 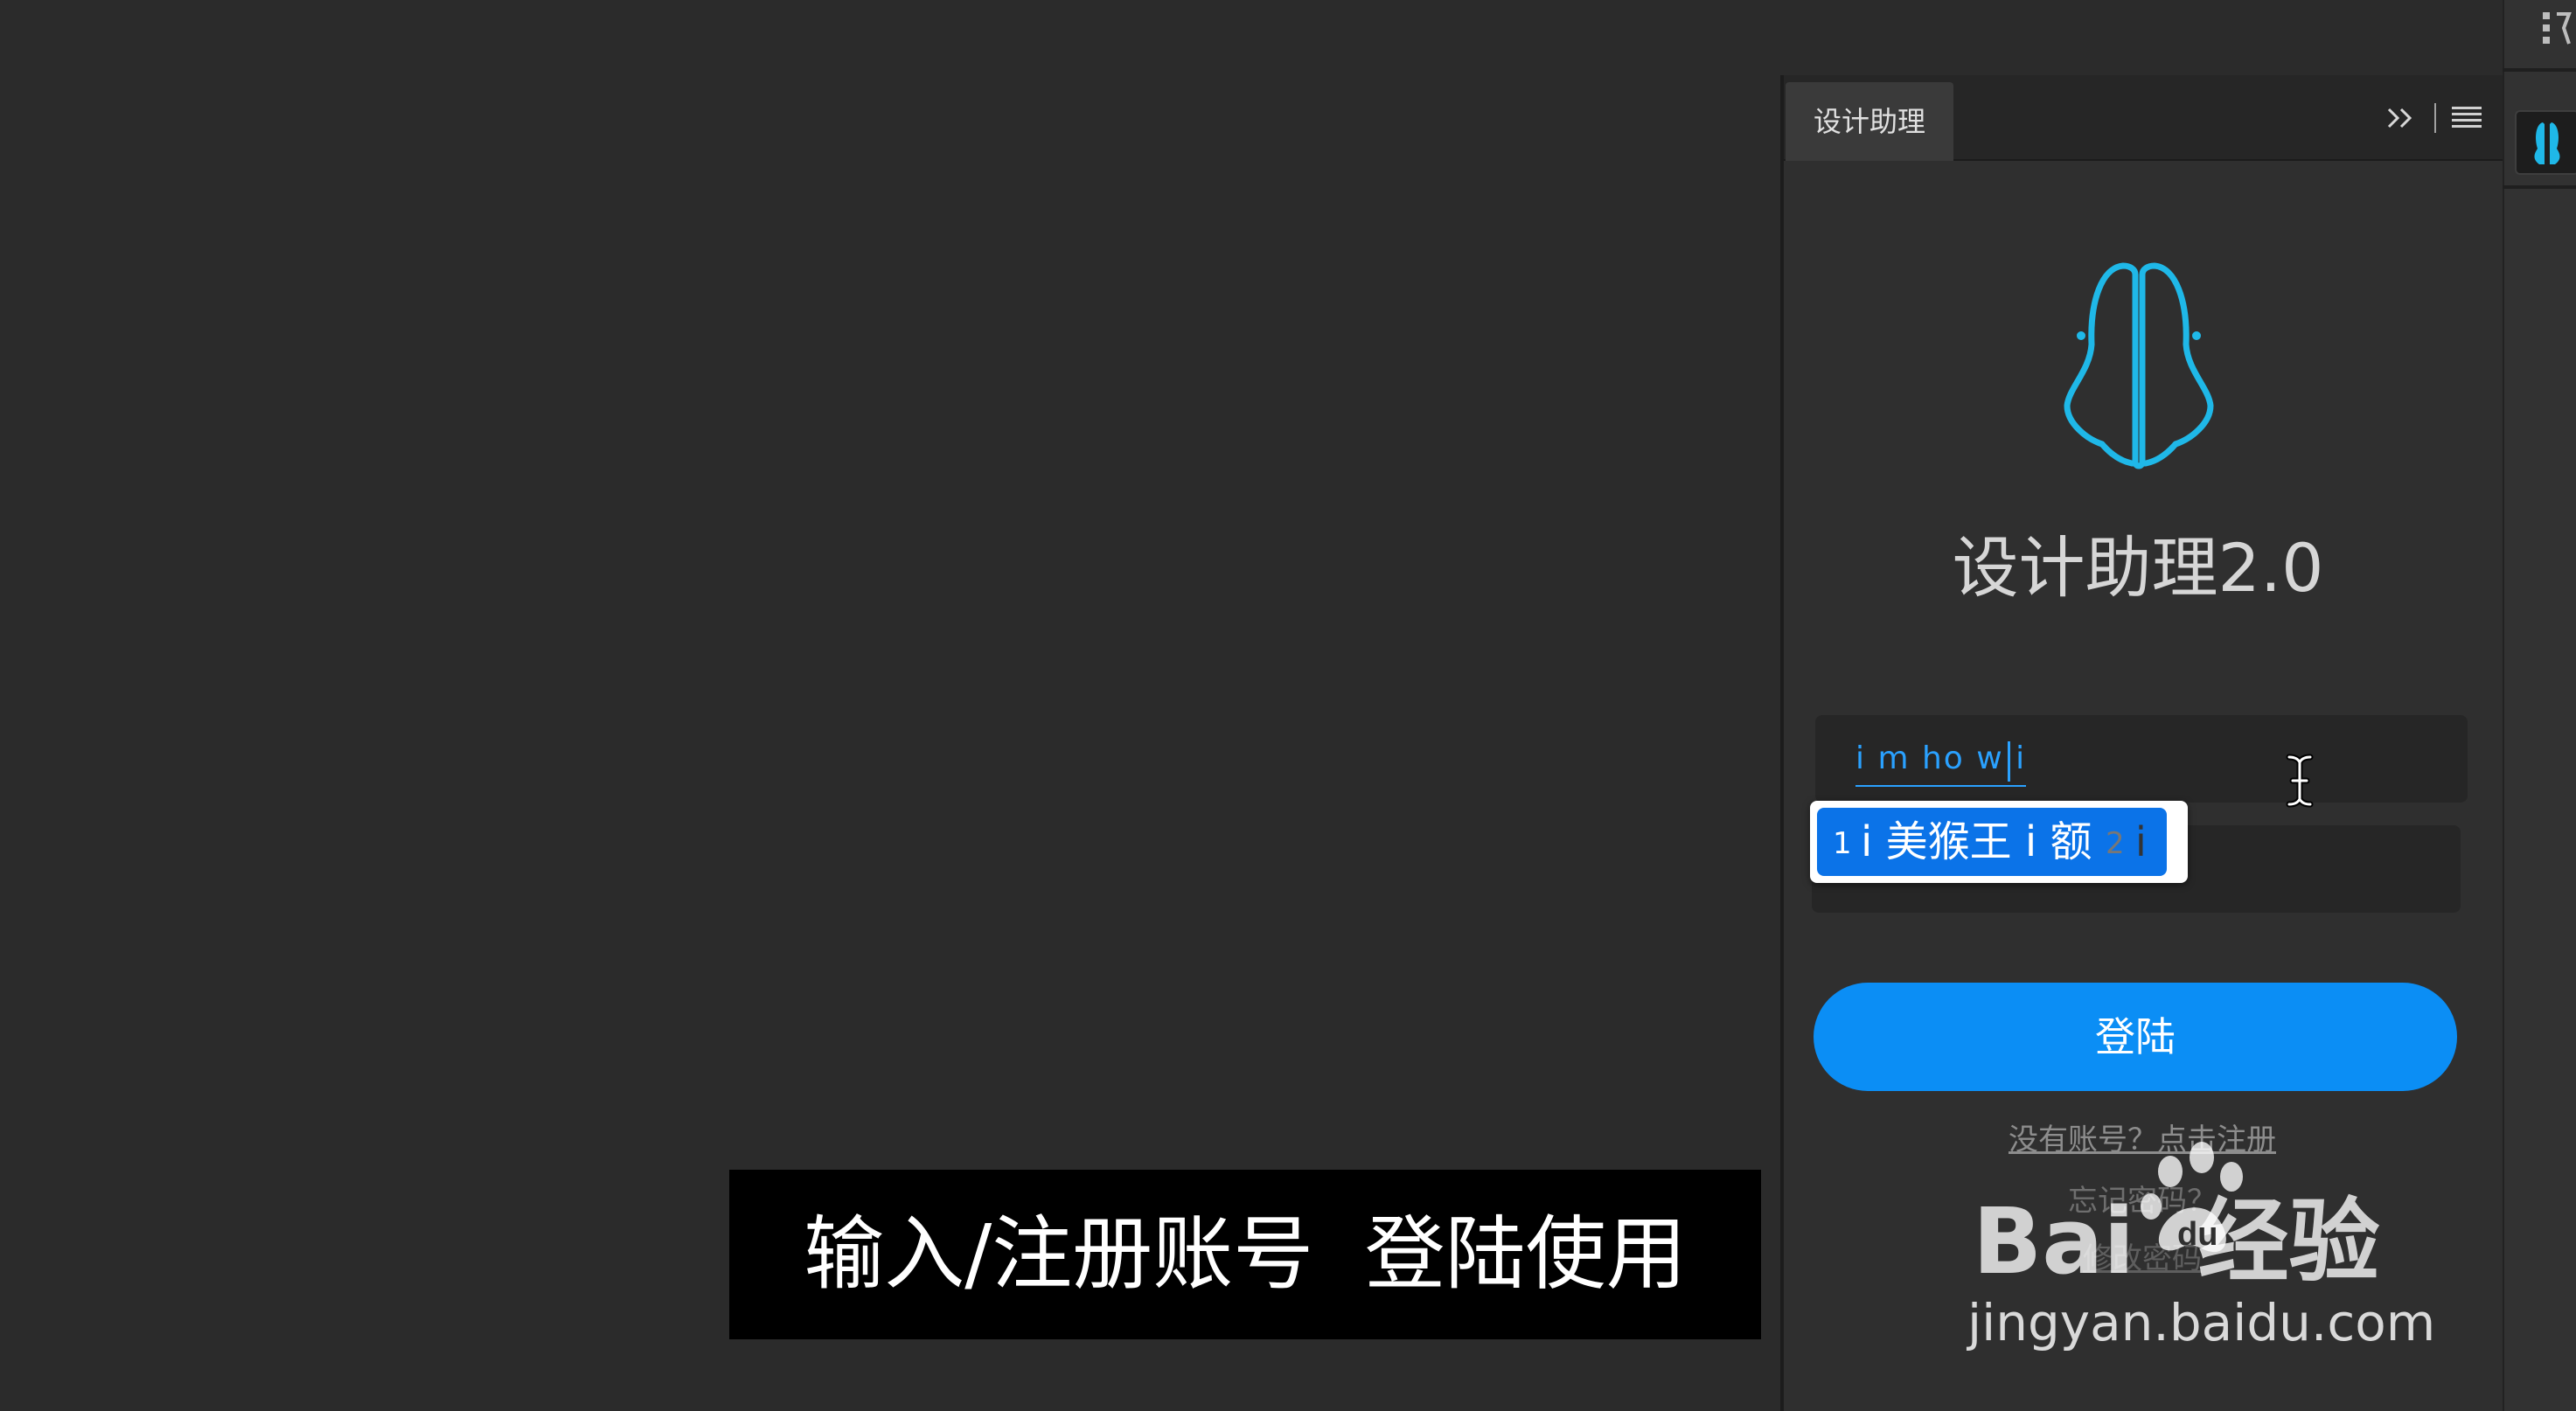 I want to click on app-title: 设计助理2.0, so click(x=2138, y=568).